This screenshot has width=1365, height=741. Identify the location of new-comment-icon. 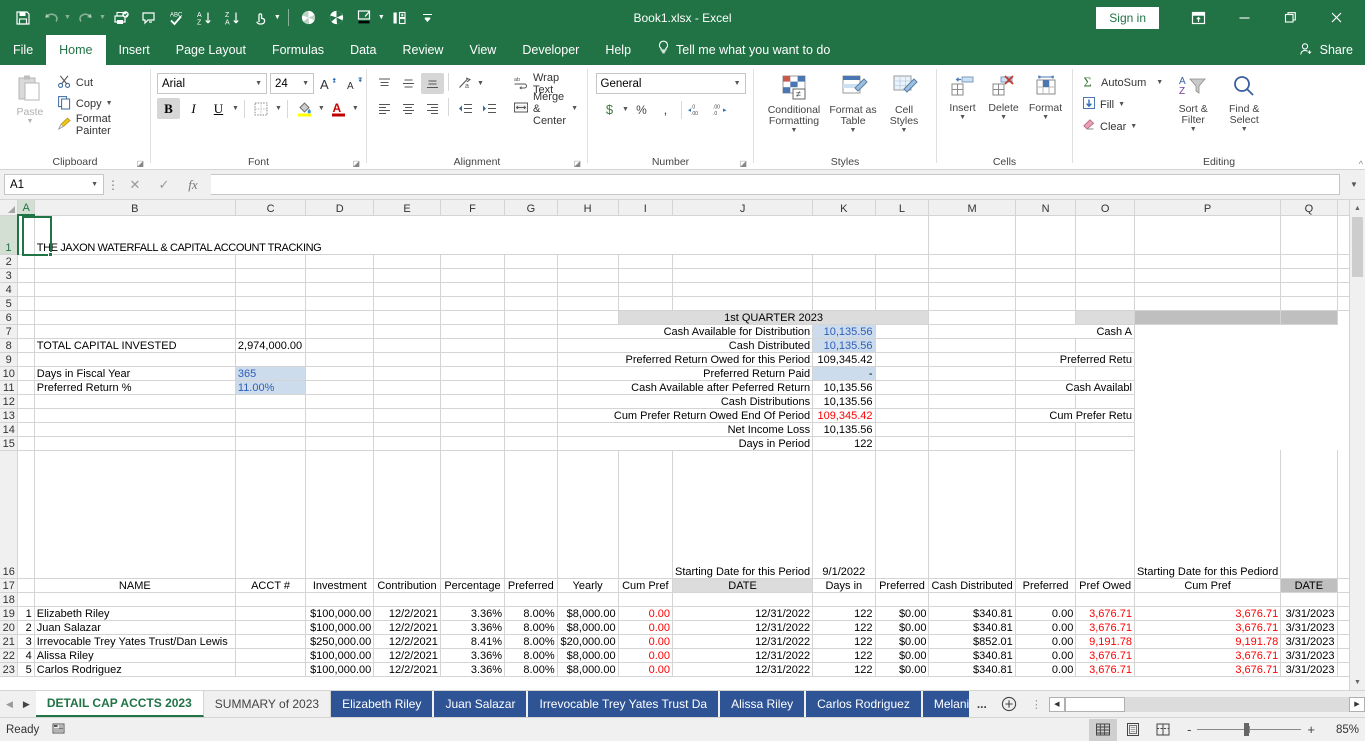
(149, 18).